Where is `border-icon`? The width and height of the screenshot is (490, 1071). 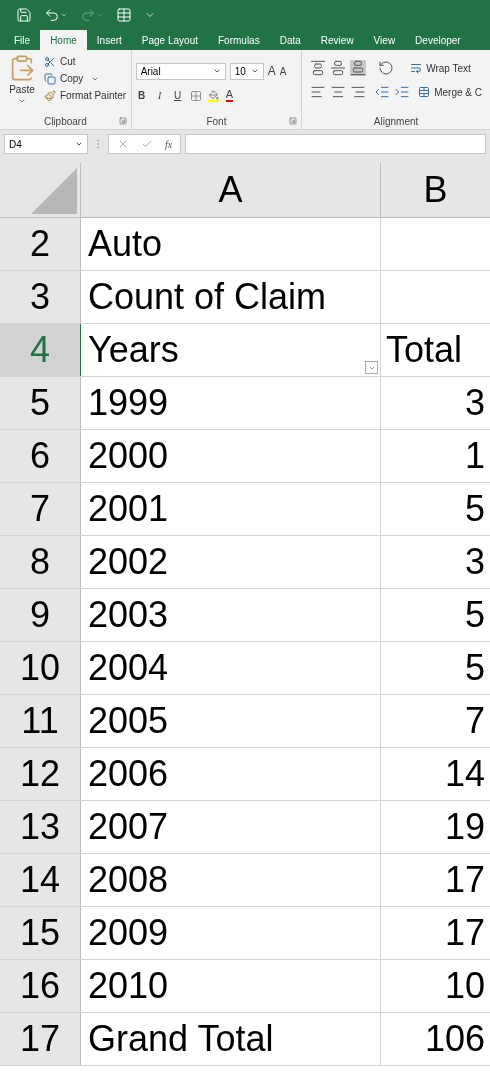 border-icon is located at coordinates (195, 95).